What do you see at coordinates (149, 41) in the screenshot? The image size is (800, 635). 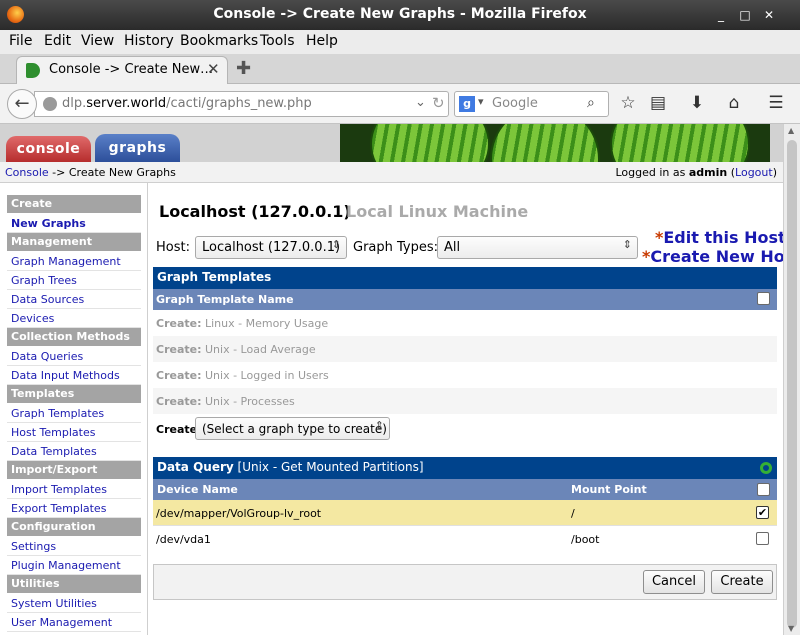 I see `menu-history: History` at bounding box center [149, 41].